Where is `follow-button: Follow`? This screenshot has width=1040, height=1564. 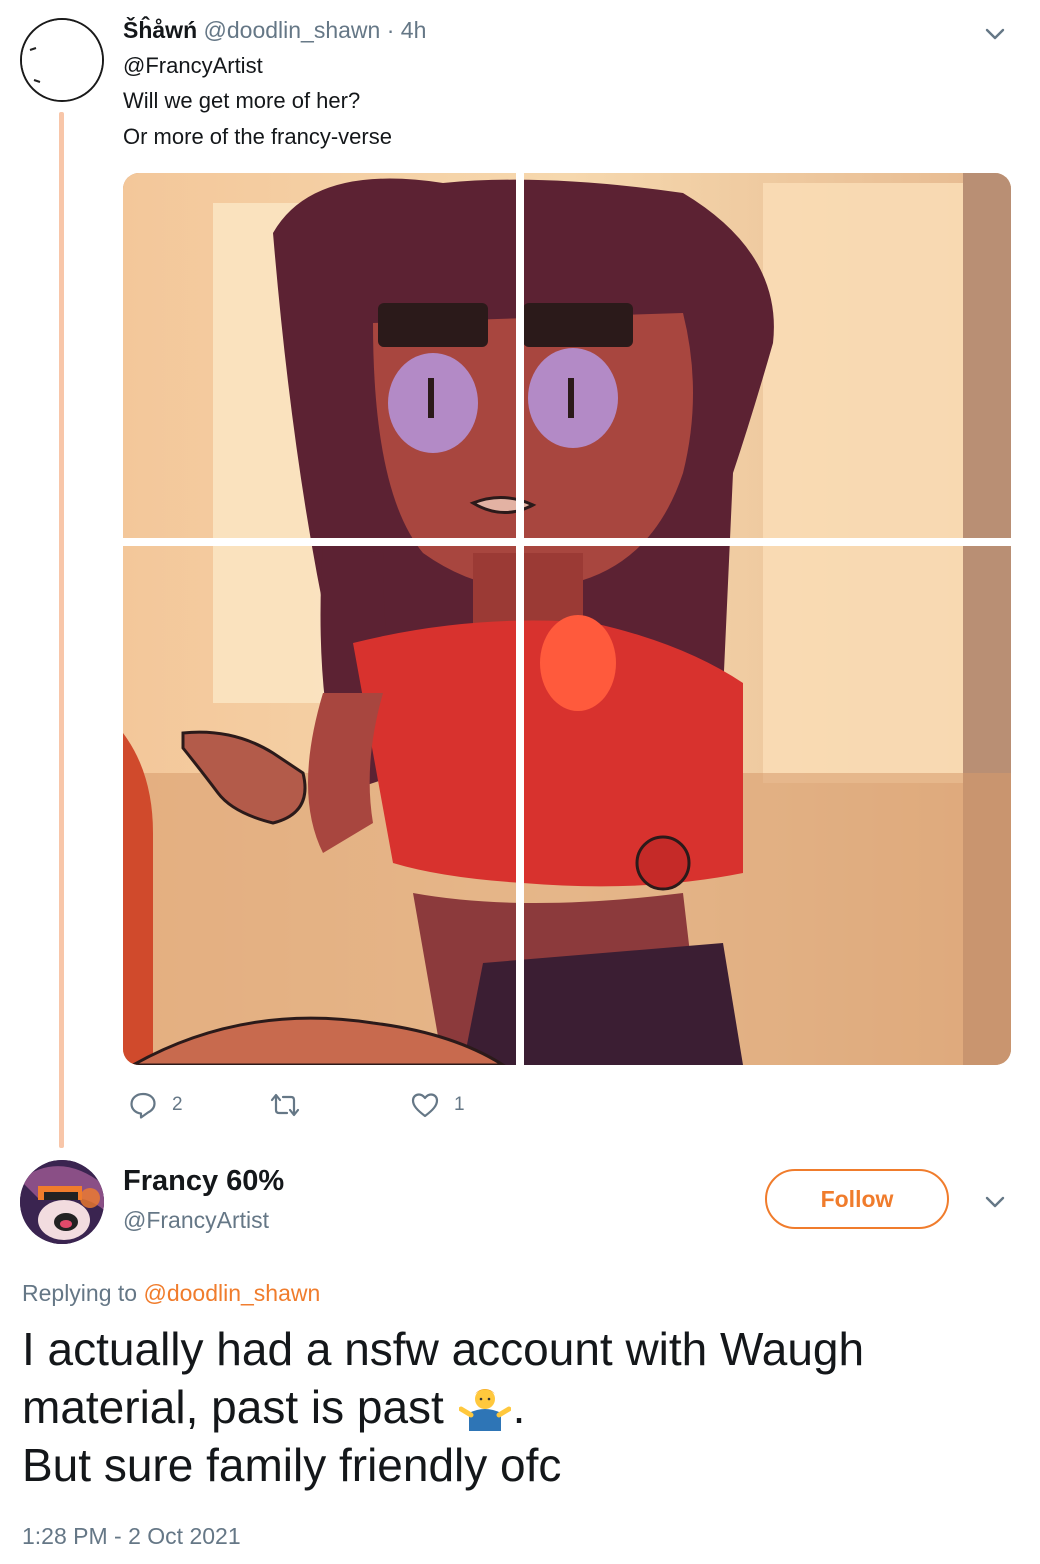
follow-button: Follow is located at coordinates (857, 1199).